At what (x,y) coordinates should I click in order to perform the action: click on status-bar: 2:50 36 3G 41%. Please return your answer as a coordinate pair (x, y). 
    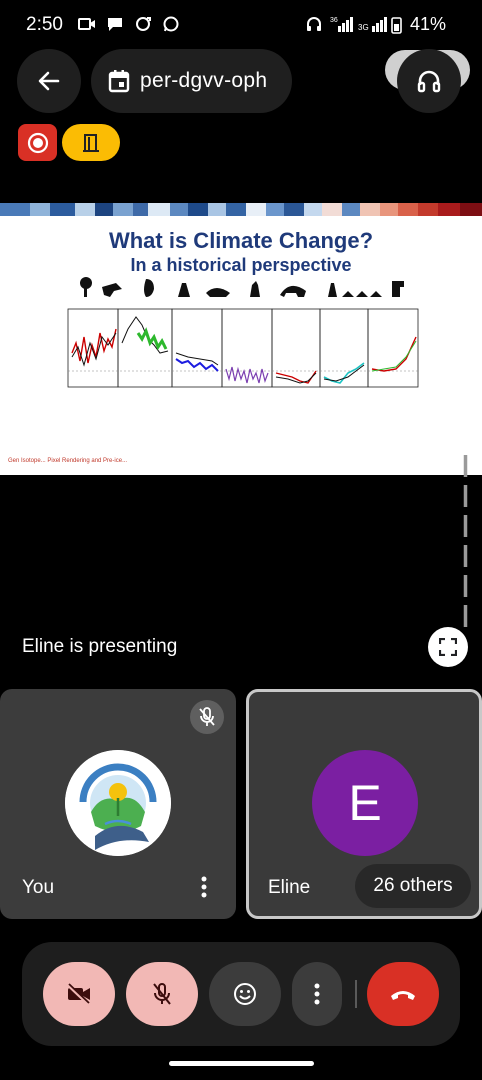
    Looking at the image, I should click on (241, 24).